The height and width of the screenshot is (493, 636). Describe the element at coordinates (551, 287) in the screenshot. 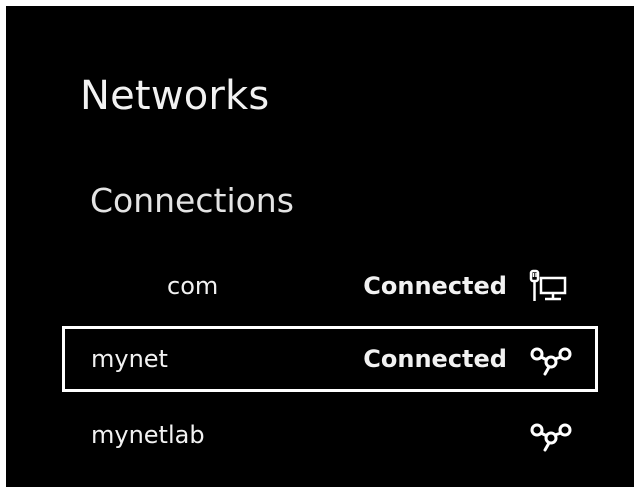

I see `ethernet-icon` at that location.